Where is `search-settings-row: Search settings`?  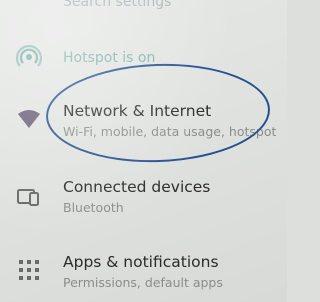 search-settings-row: Search settings is located at coordinates (143, 12).